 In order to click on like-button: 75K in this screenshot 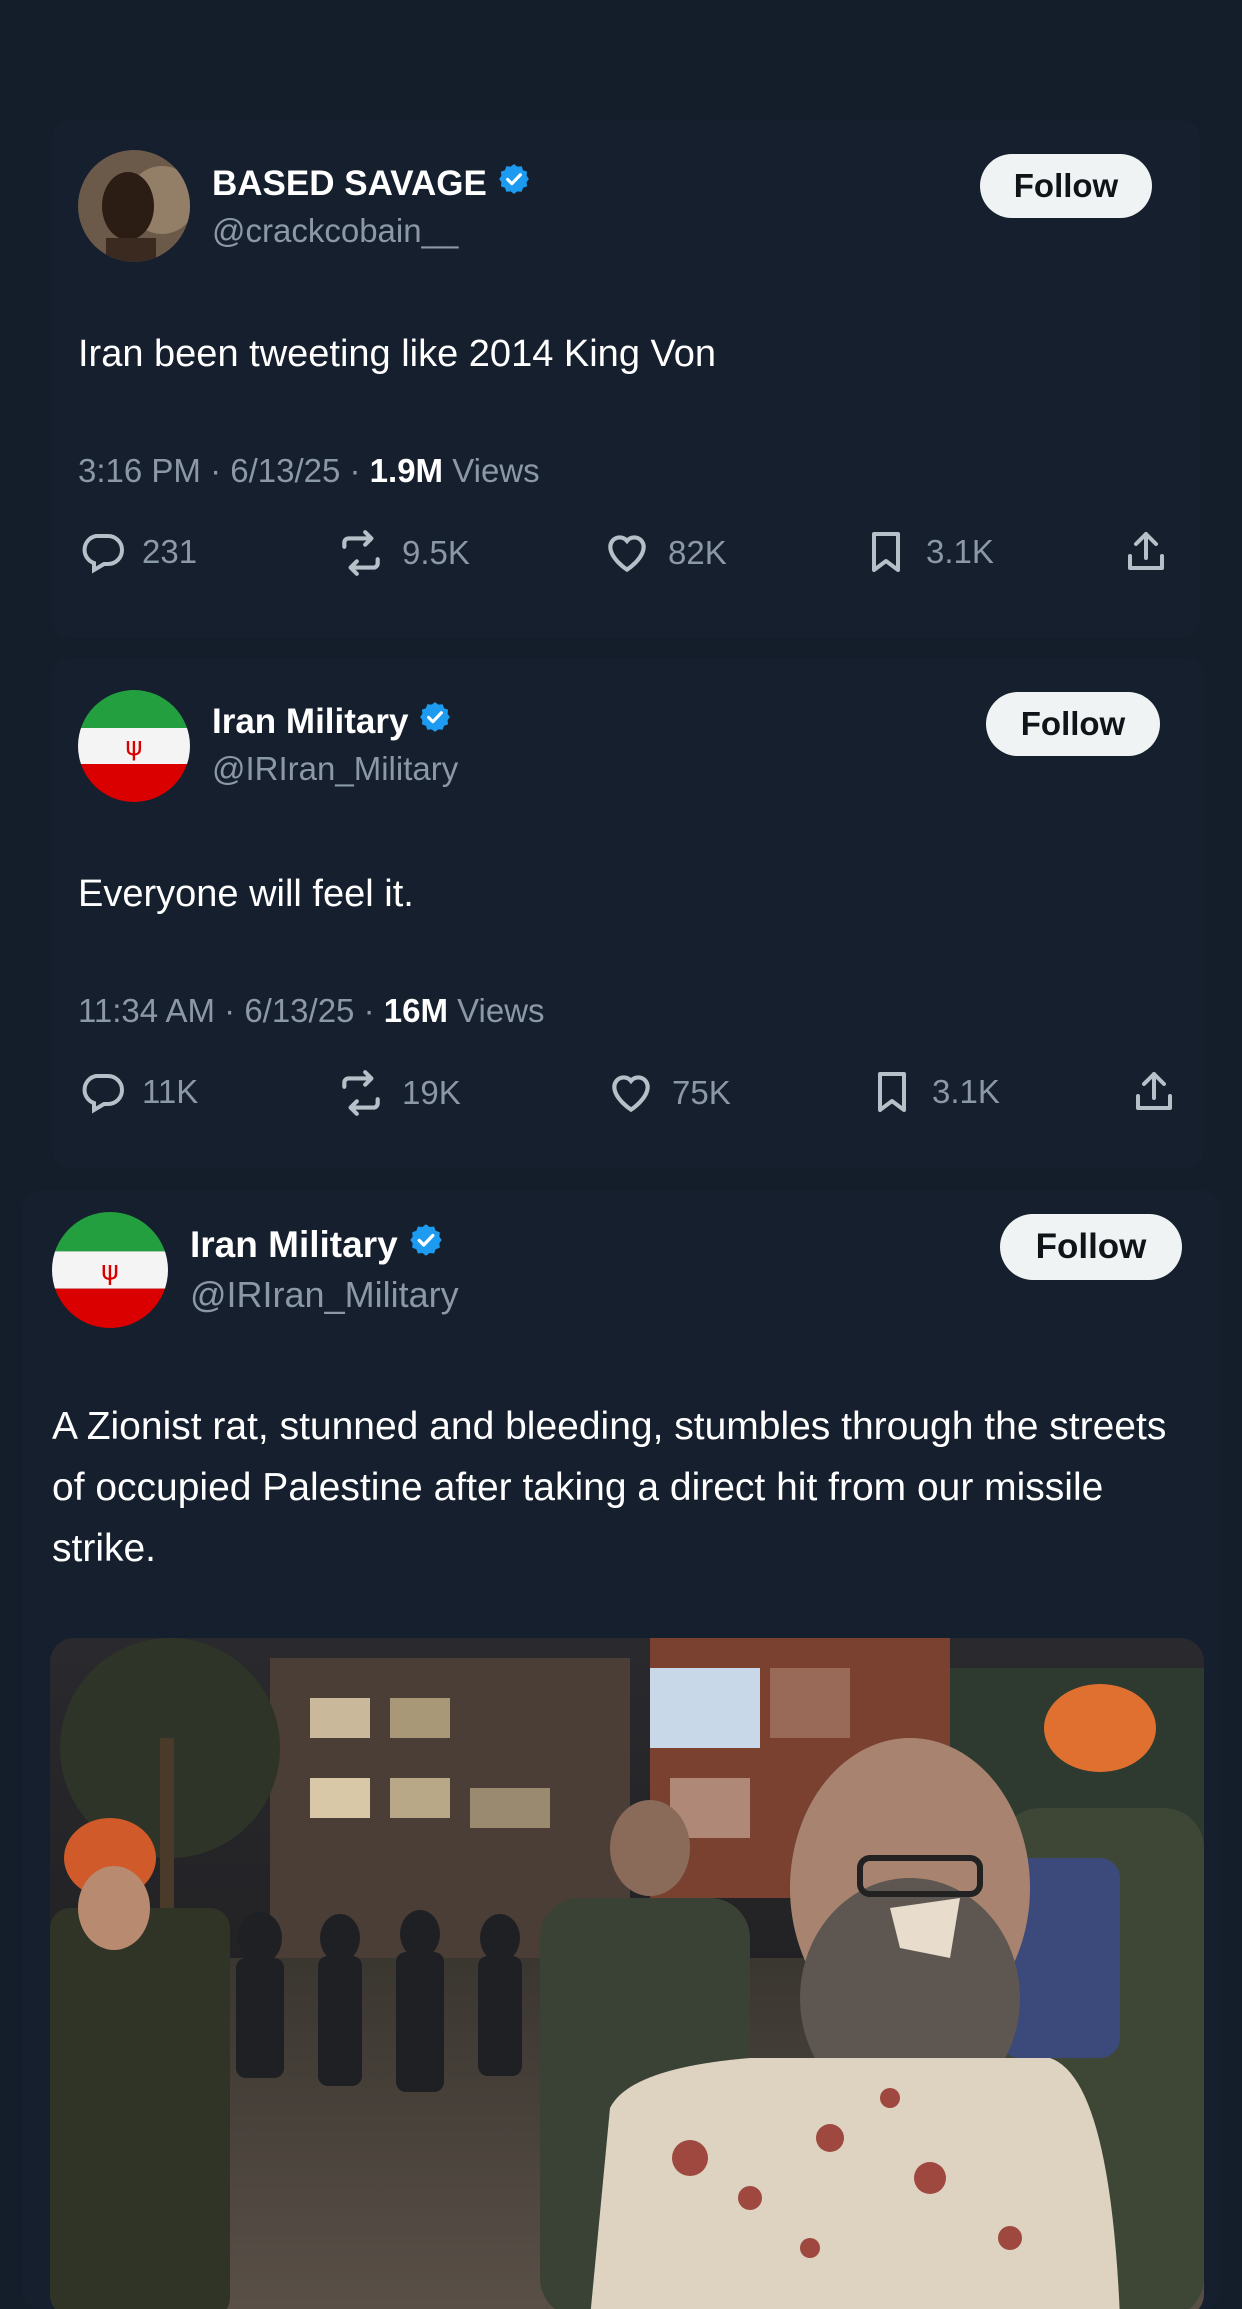, I will do `click(668, 1093)`.